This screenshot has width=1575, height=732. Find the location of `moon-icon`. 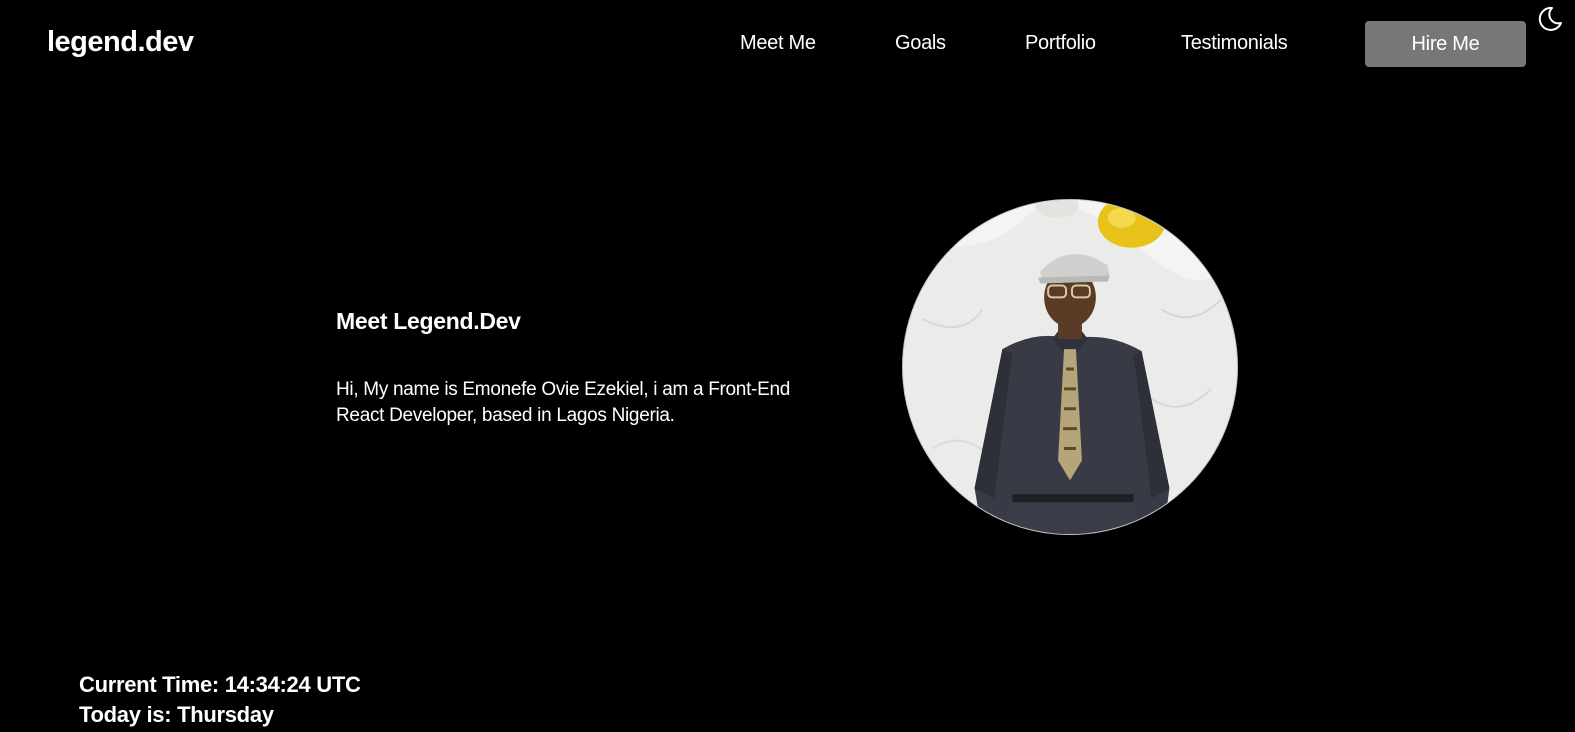

moon-icon is located at coordinates (1550, 18).